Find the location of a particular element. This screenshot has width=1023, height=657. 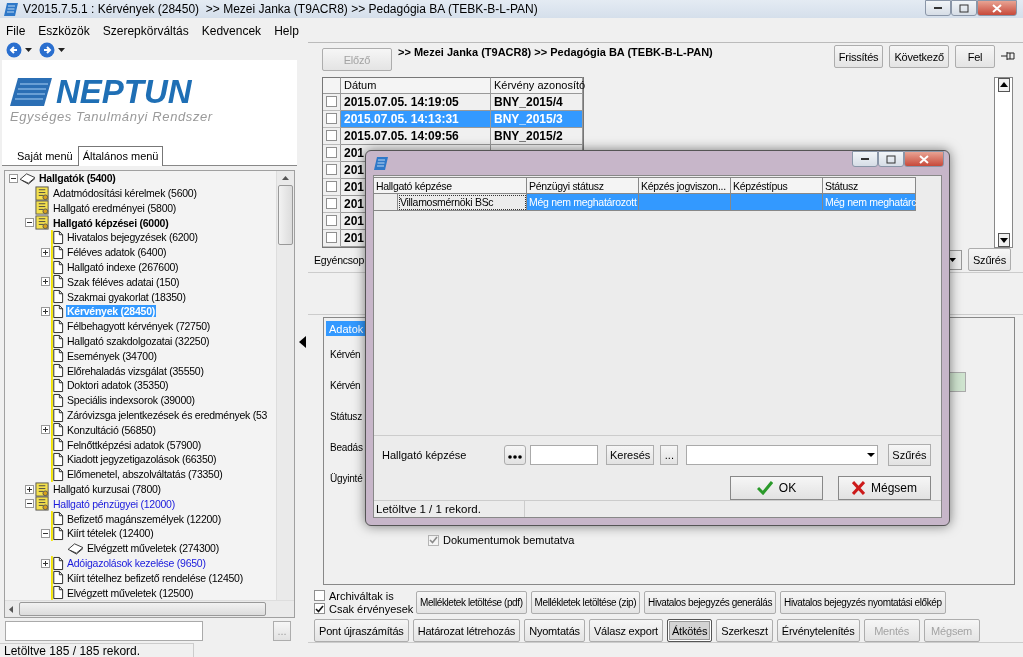

toolbar-button: Frissítés is located at coordinates (858, 56).